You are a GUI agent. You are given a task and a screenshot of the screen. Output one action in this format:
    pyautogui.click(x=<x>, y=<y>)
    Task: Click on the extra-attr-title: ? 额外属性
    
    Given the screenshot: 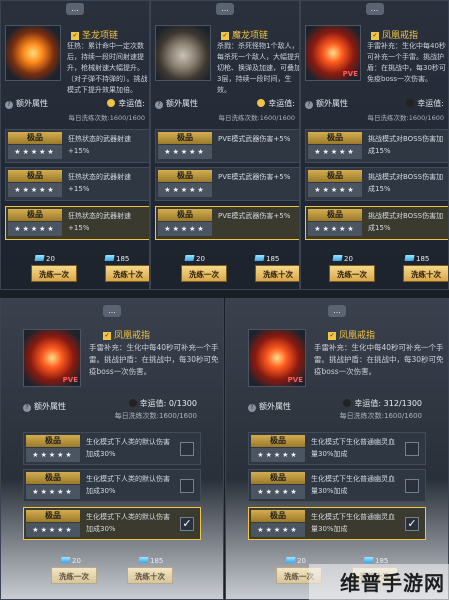 What is the action you would take?
    pyautogui.click(x=269, y=406)
    